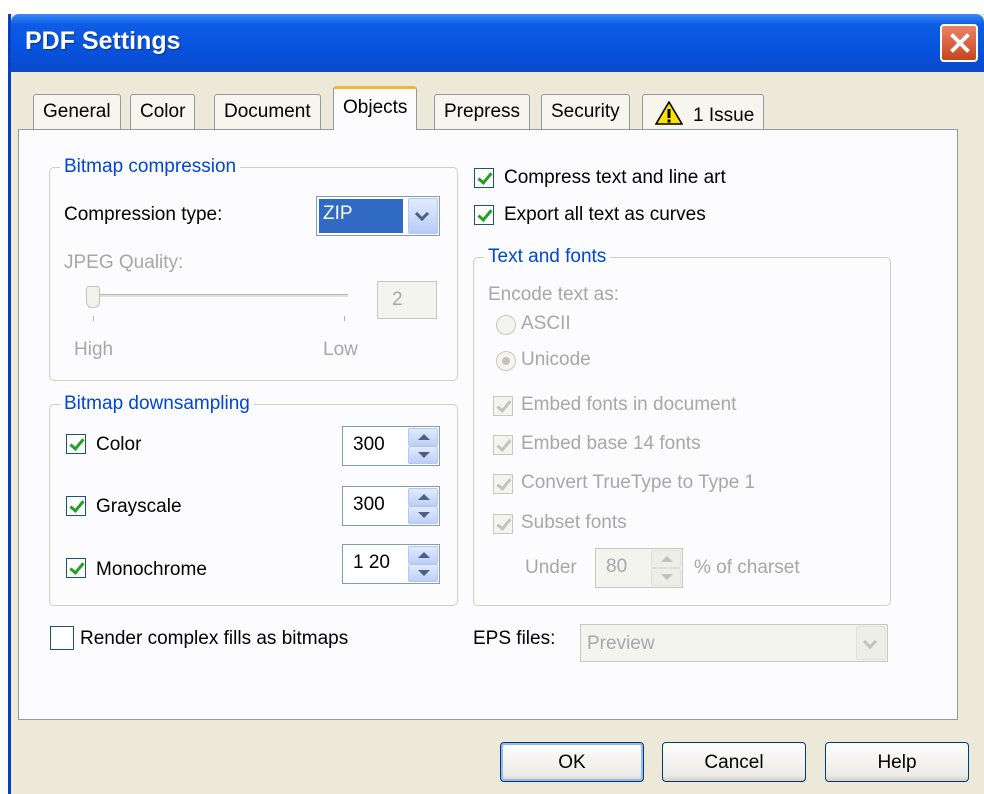 The height and width of the screenshot is (794, 984). I want to click on slider-high-label: High, so click(94, 349).